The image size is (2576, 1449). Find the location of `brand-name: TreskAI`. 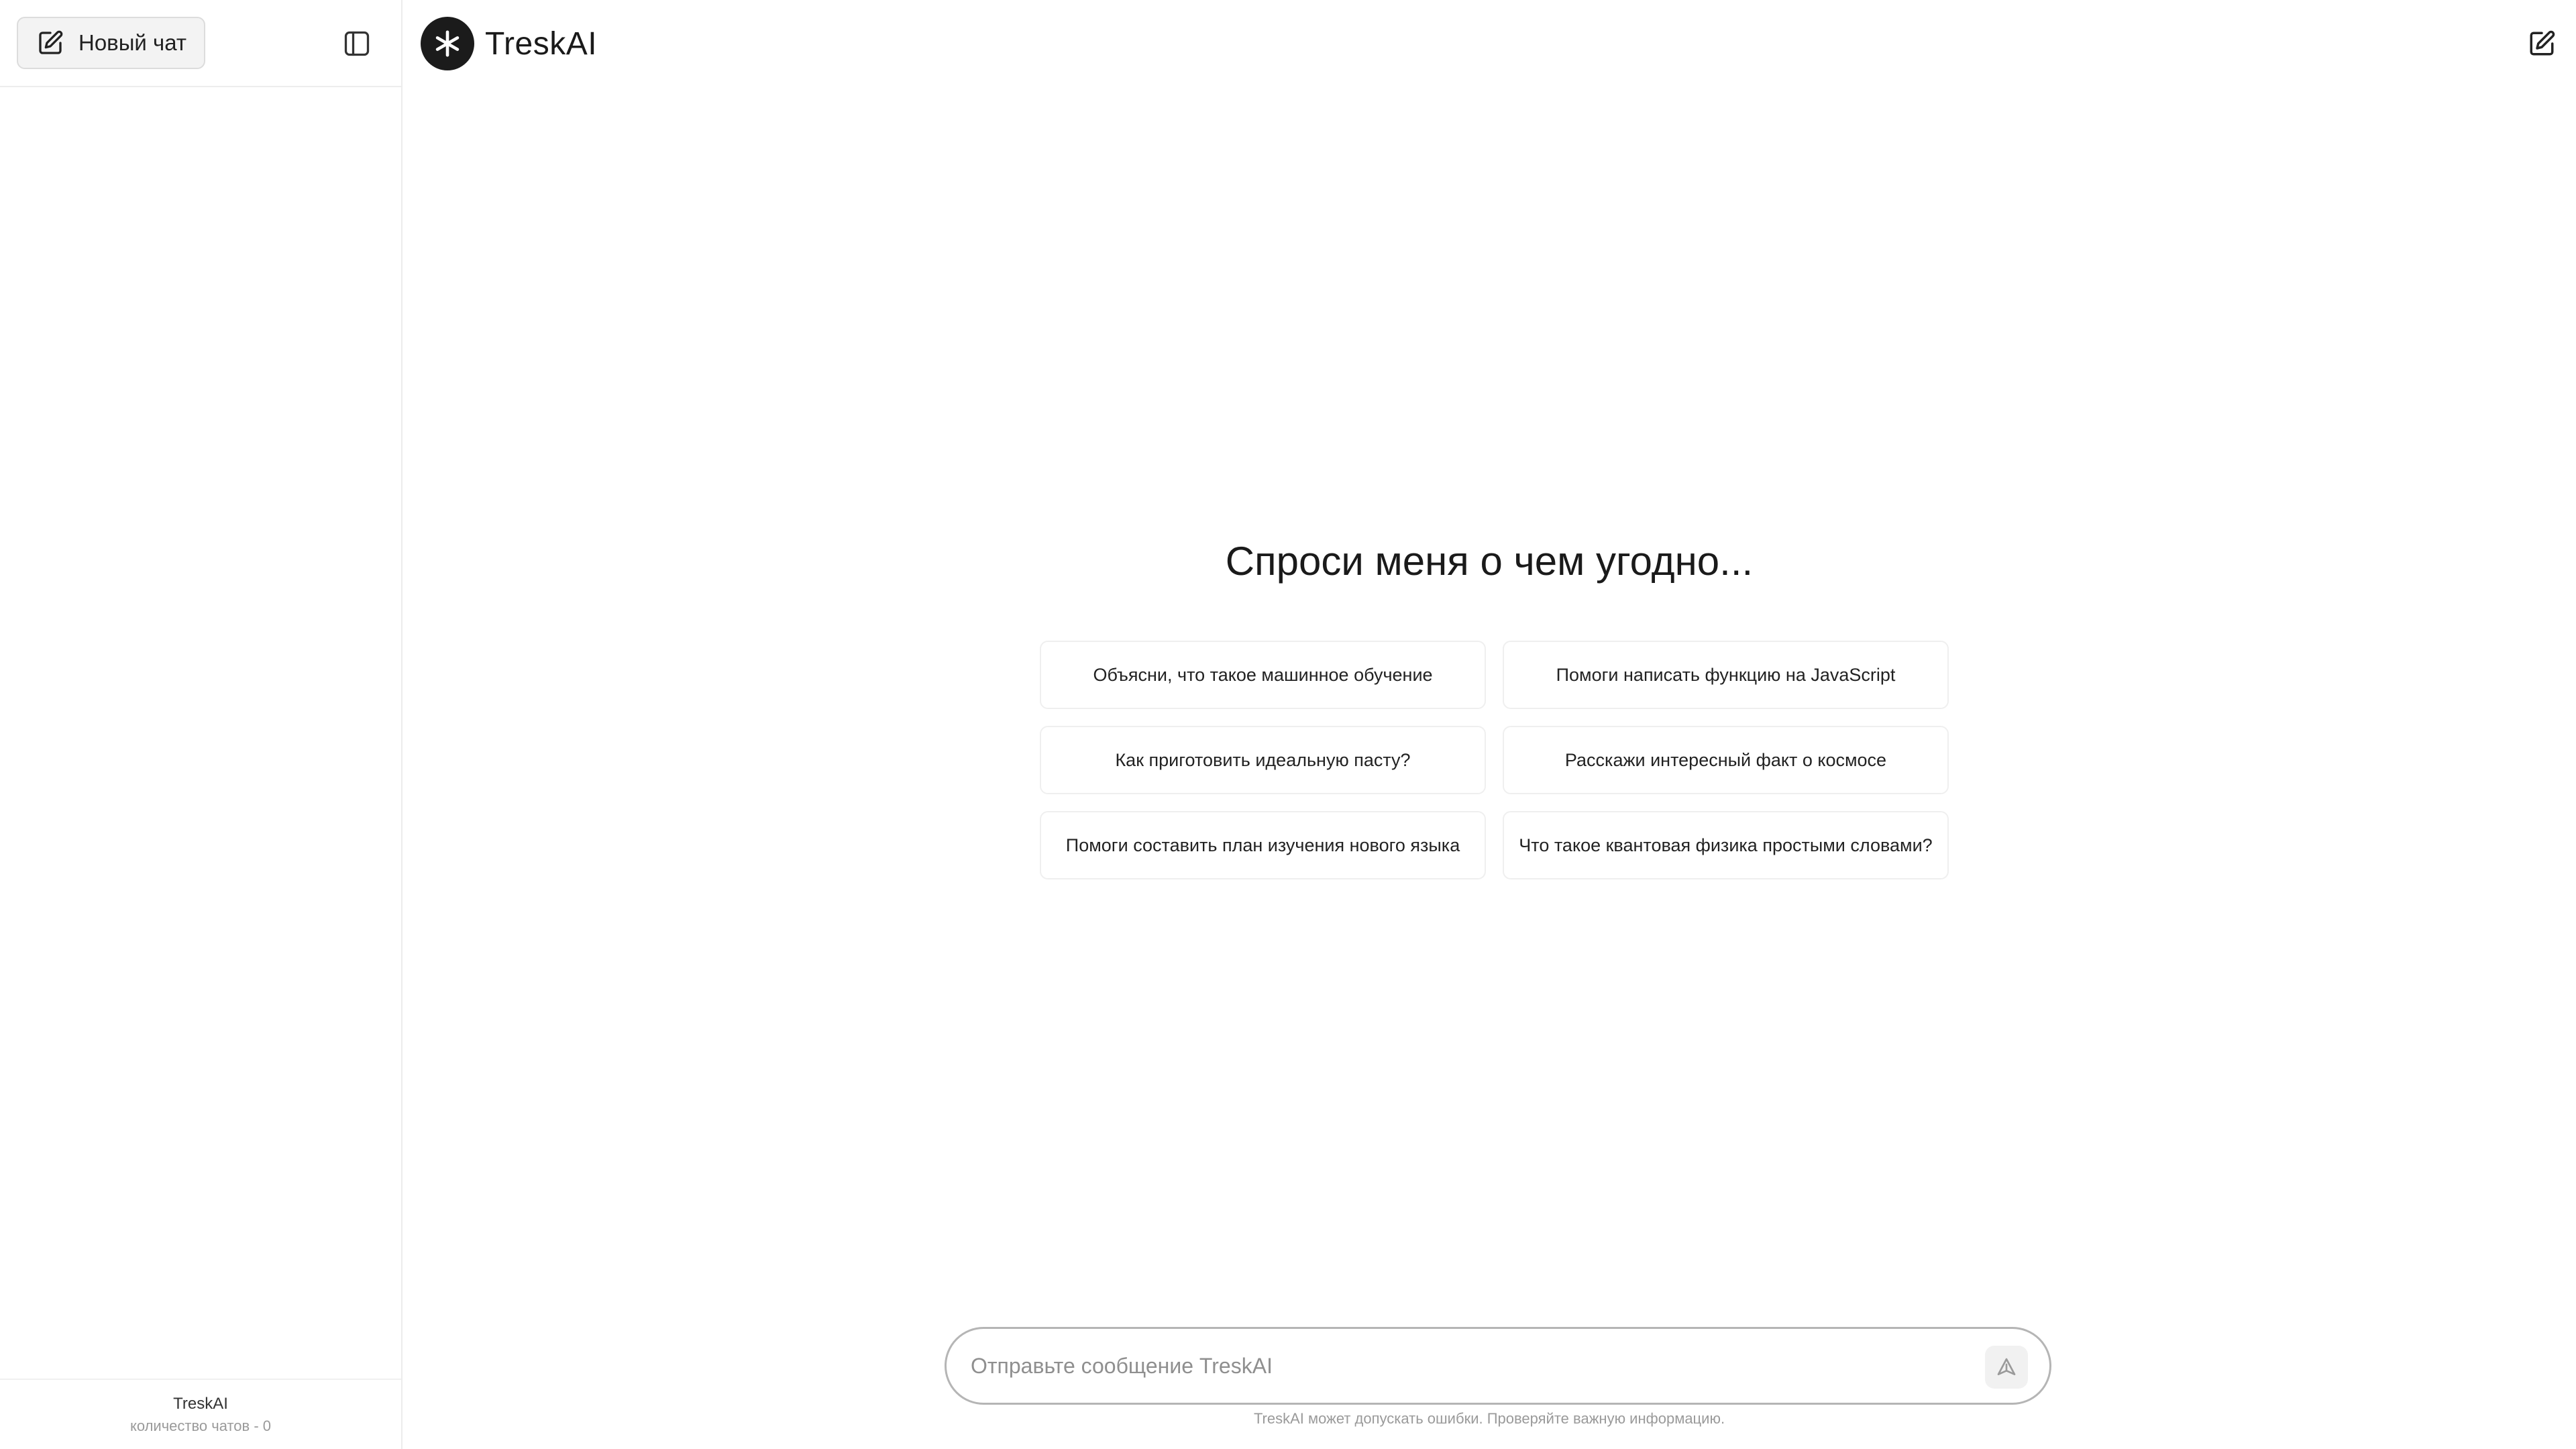

brand-name: TreskAI is located at coordinates (541, 43).